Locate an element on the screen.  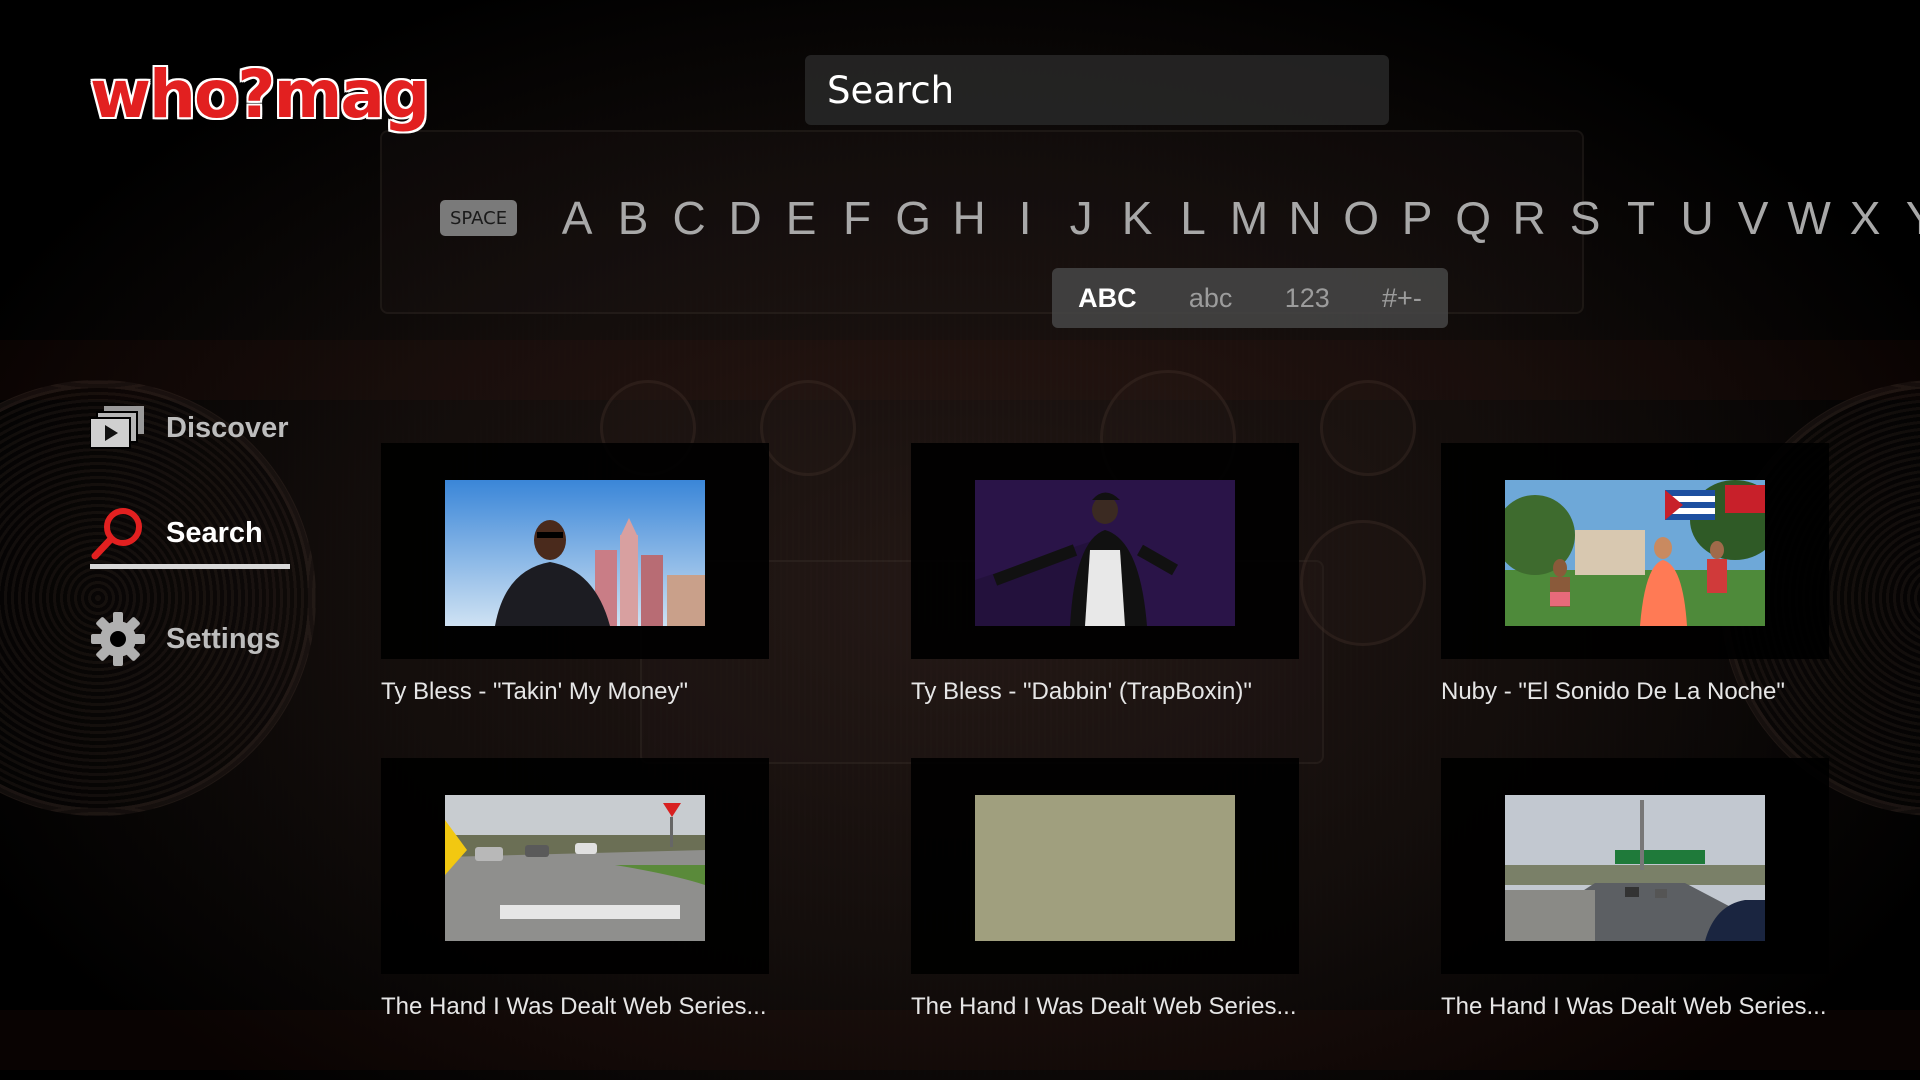
key-space: SPACE is located at coordinates (479, 218).